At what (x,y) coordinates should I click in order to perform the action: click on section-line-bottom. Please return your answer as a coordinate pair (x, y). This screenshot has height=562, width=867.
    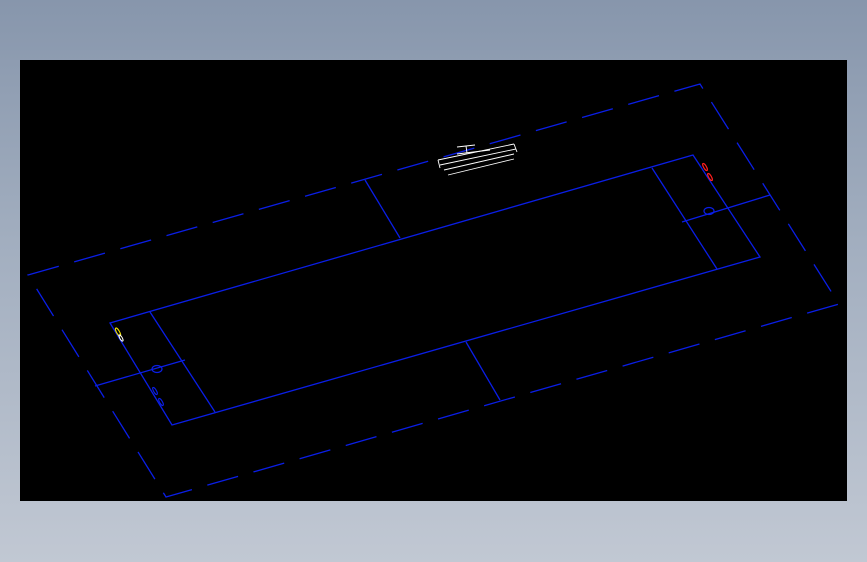
    Looking at the image, I should click on (483, 371).